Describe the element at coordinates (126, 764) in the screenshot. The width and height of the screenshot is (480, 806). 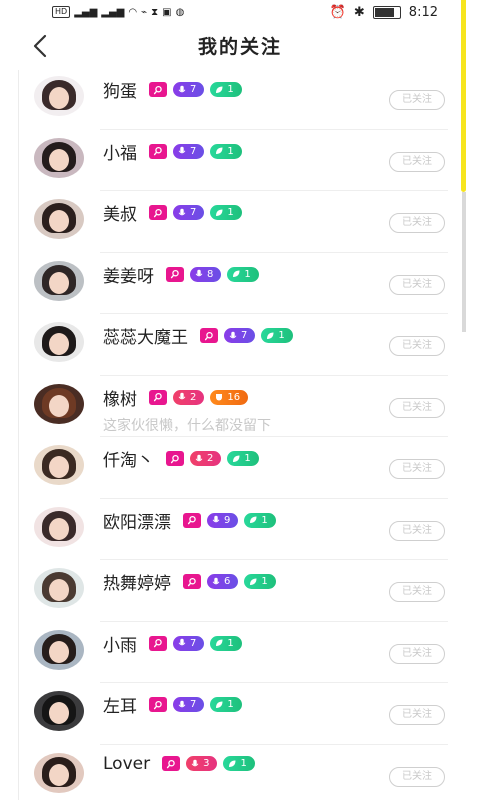
I see `user-name: Lover` at that location.